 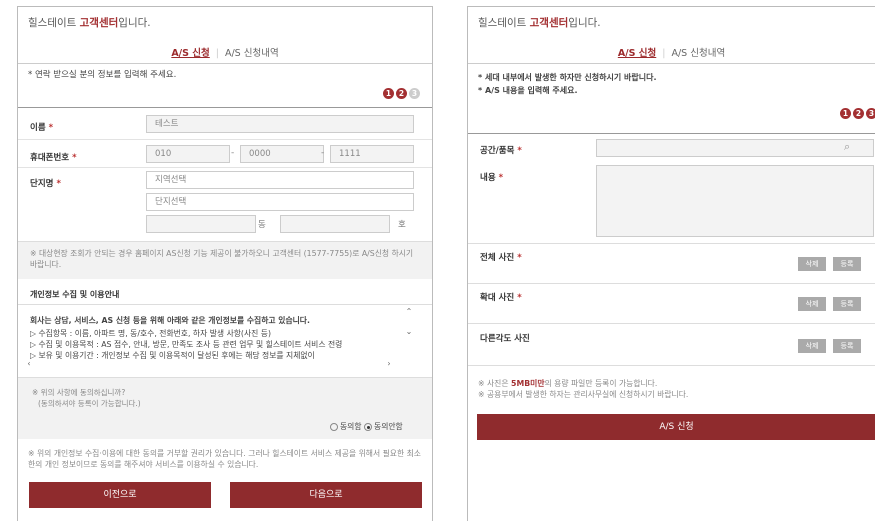 I want to click on phone-field-1: 010, so click(x=188, y=154).